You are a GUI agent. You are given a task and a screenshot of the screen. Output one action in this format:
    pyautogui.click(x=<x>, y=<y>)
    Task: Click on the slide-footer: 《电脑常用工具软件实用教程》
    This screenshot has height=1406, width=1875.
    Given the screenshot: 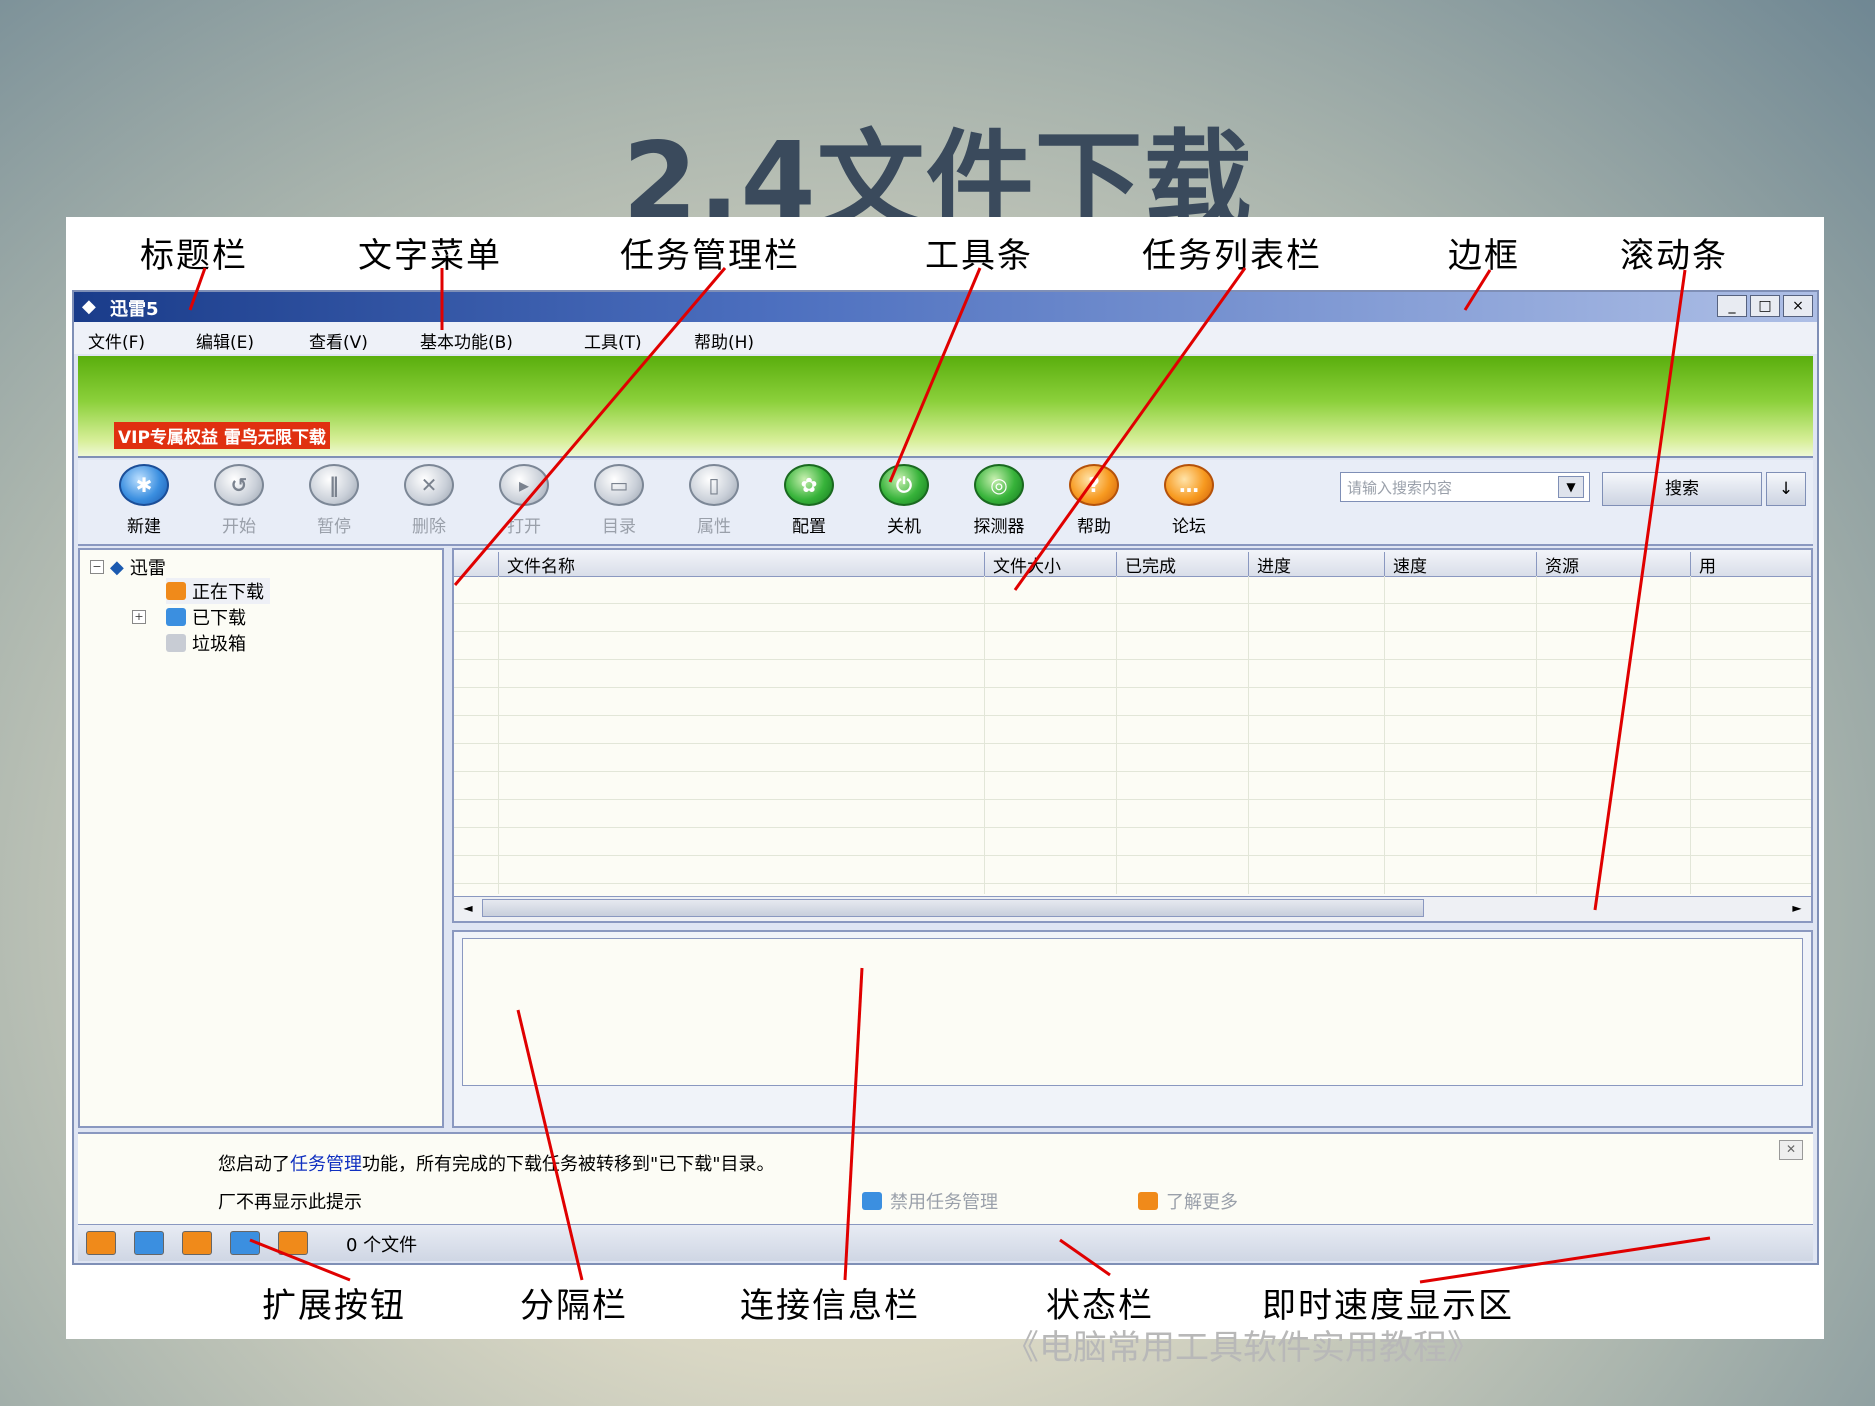 What is the action you would take?
    pyautogui.click(x=1243, y=1348)
    